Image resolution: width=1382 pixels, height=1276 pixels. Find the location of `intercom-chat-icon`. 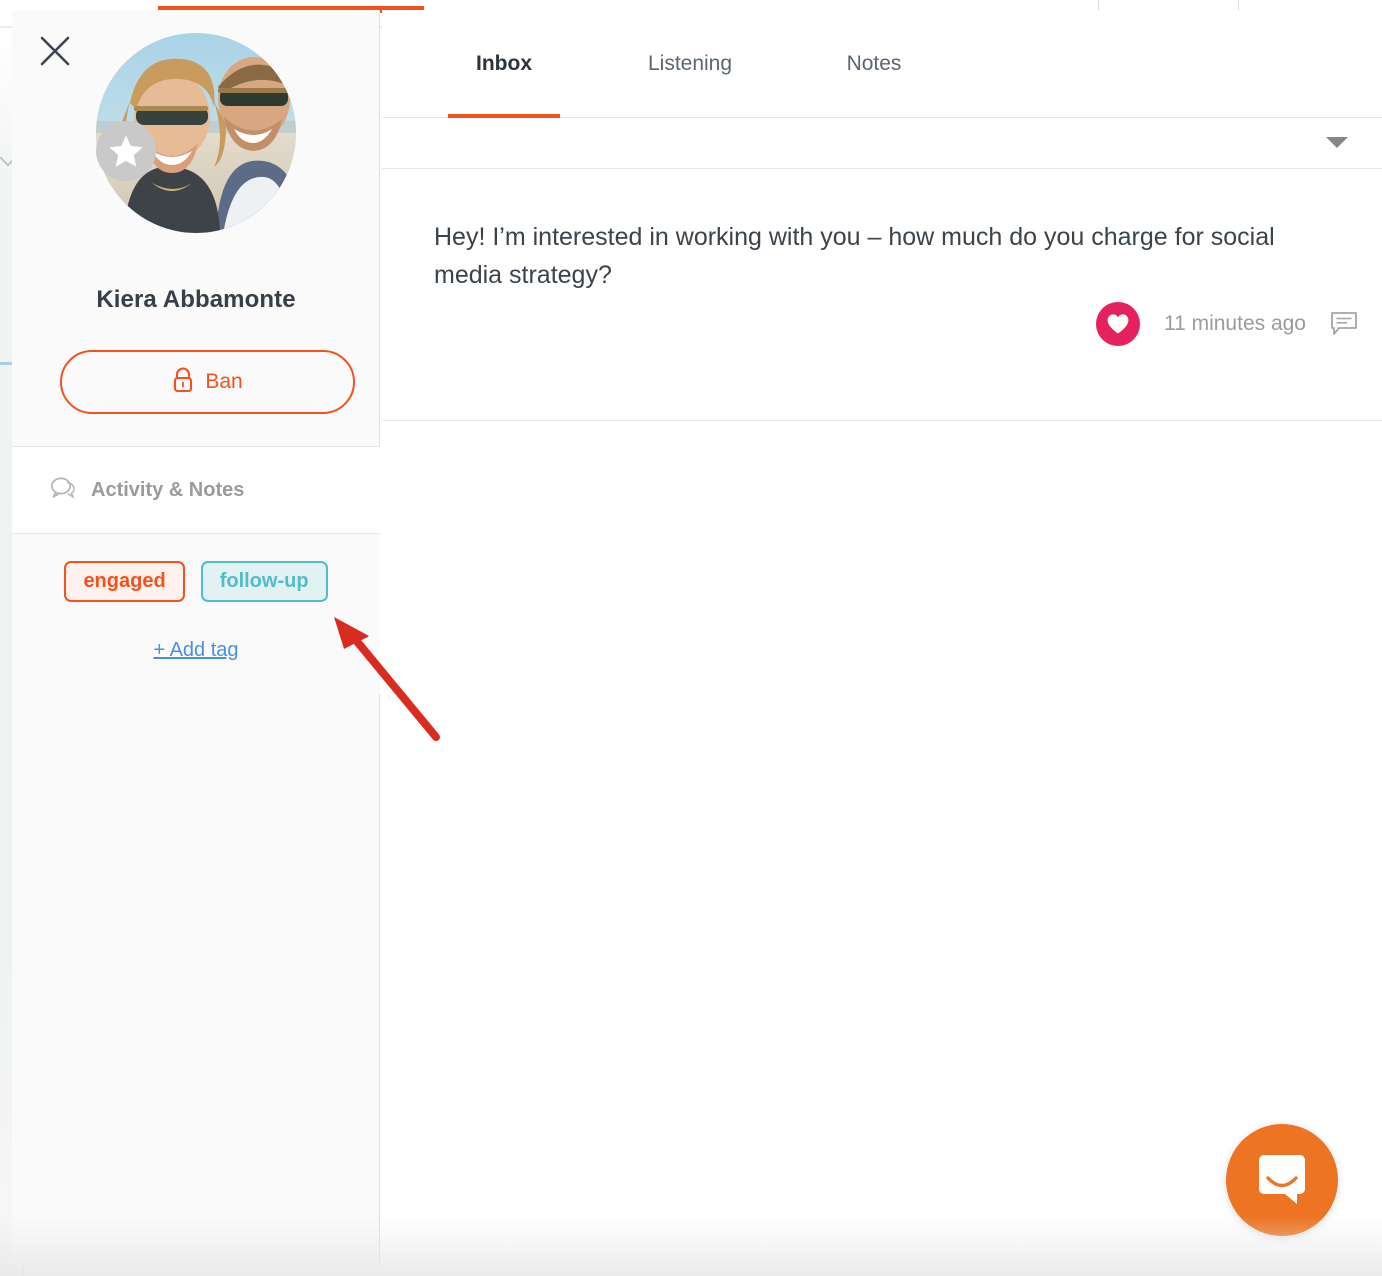

intercom-chat-icon is located at coordinates (1282, 1180).